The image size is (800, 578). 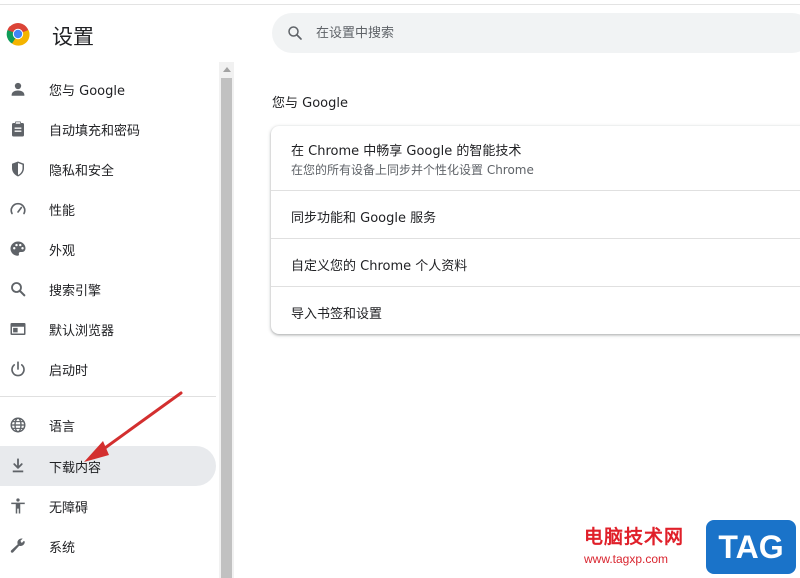 I want to click on watermark-site-name: 电脑技术网, so click(x=634, y=537).